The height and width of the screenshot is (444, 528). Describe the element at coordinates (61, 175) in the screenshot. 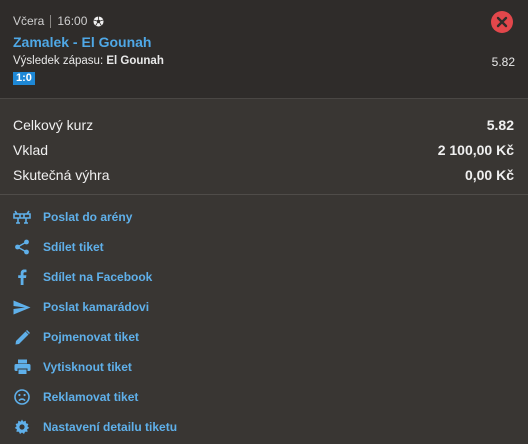

I see `win-label: Skutečná výhra` at that location.